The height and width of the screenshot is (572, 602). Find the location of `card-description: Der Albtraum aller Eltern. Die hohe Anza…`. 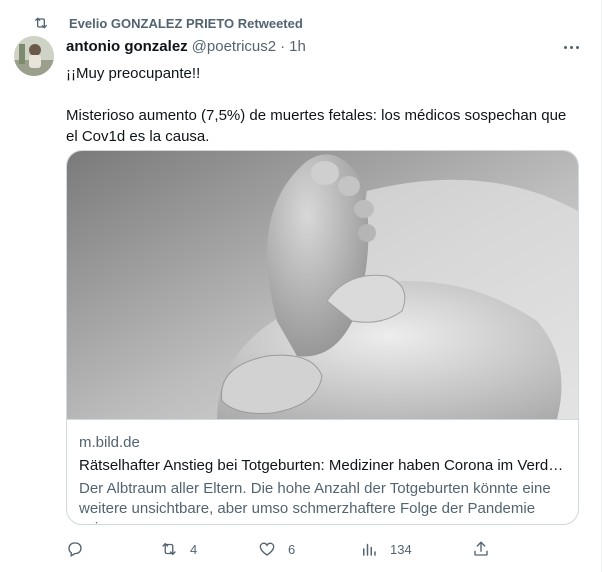

card-description: Der Albtraum aller Eltern. Die hohe Anza… is located at coordinates (315, 502).